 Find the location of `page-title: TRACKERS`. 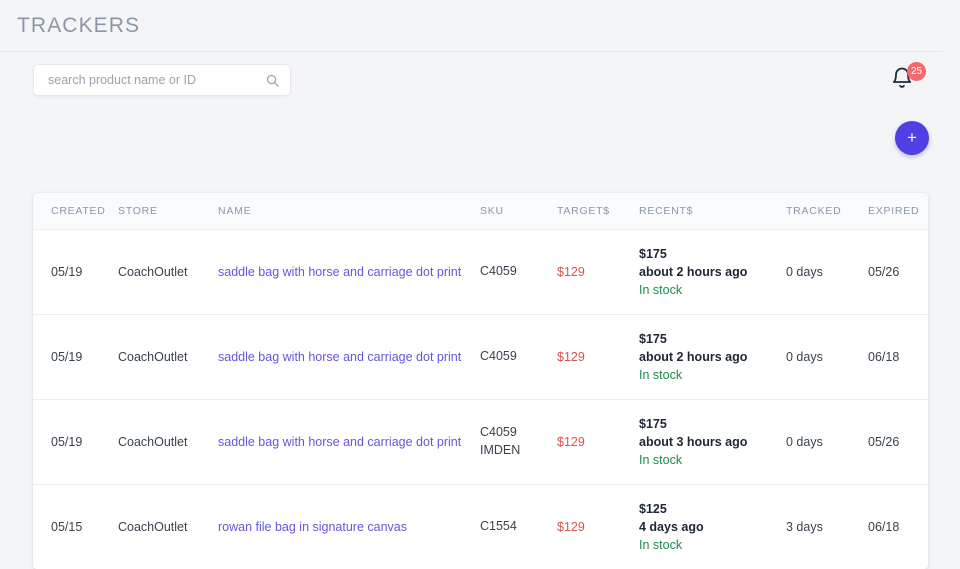

page-title: TRACKERS is located at coordinates (79, 25).